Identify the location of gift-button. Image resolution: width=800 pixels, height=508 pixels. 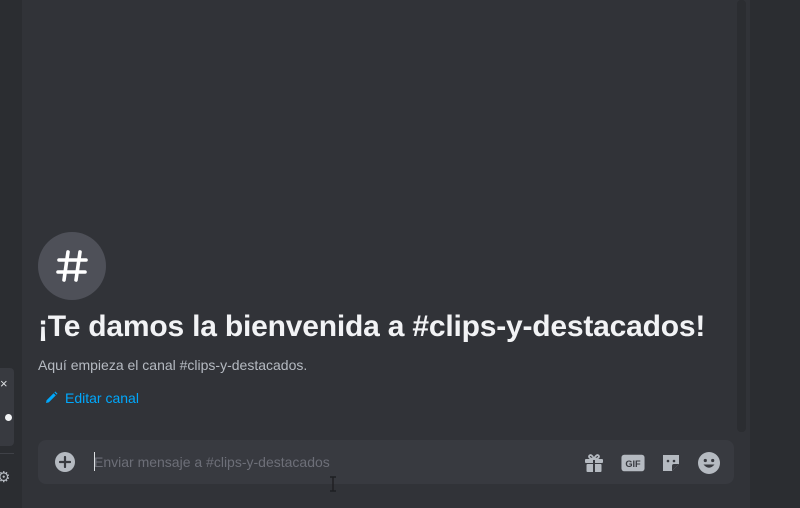
(594, 463).